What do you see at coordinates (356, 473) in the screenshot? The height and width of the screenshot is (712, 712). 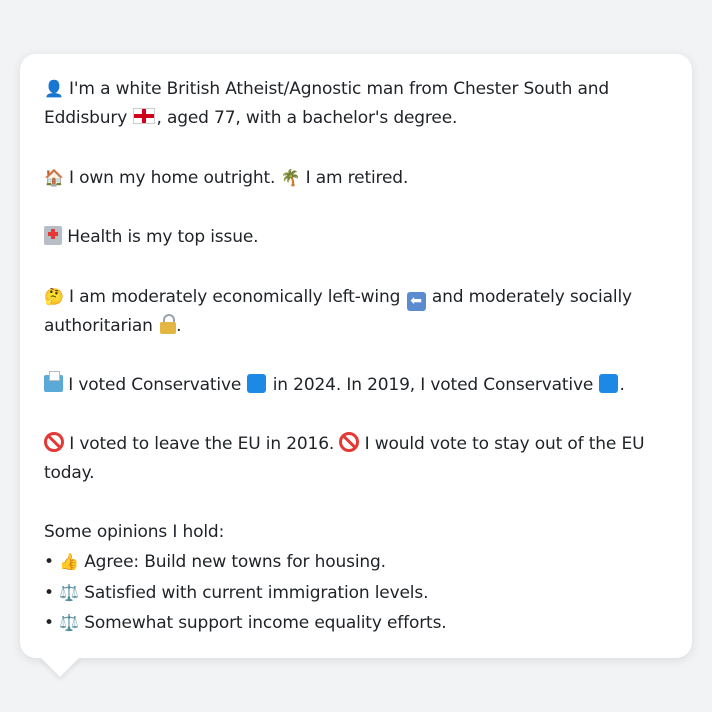 I see `brexit-line-2: today.` at bounding box center [356, 473].